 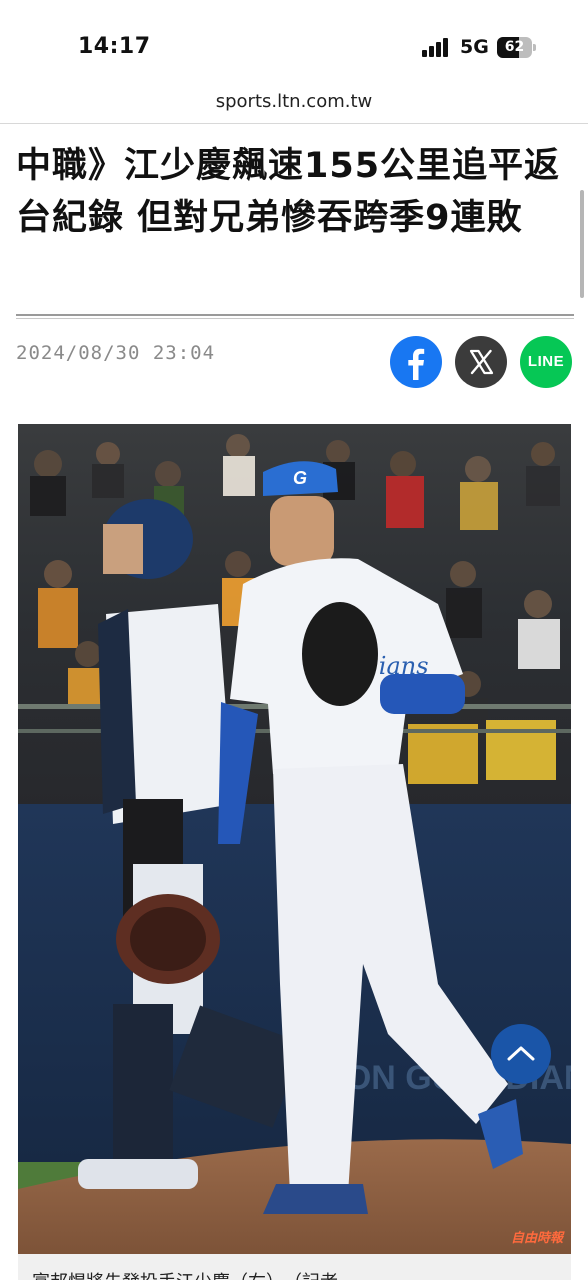 I want to click on share-line-button: LINE, so click(x=546, y=362).